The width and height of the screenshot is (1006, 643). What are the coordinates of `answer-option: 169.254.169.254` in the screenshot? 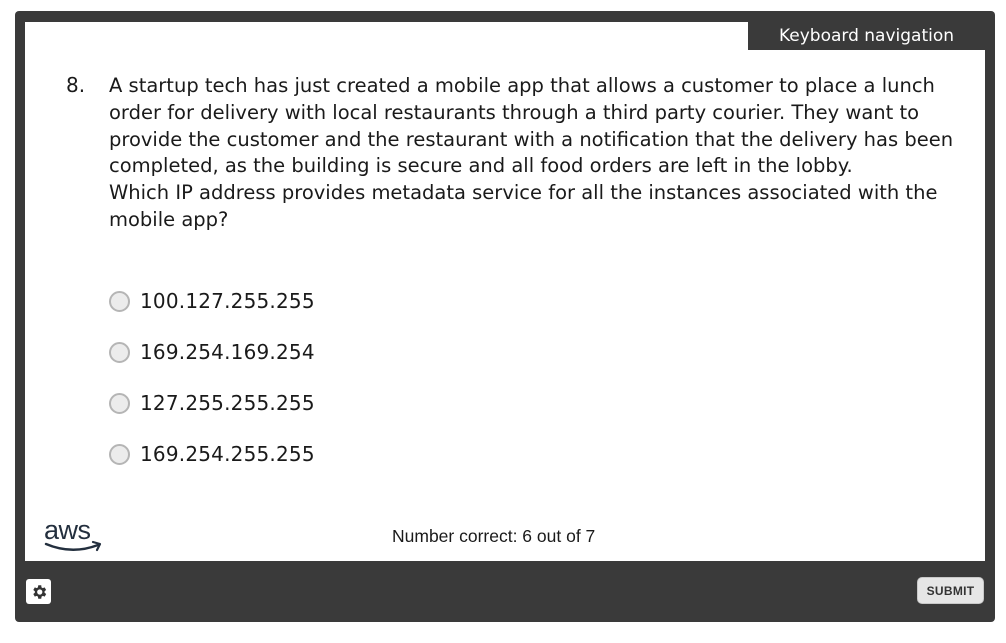 It's located at (212, 352).